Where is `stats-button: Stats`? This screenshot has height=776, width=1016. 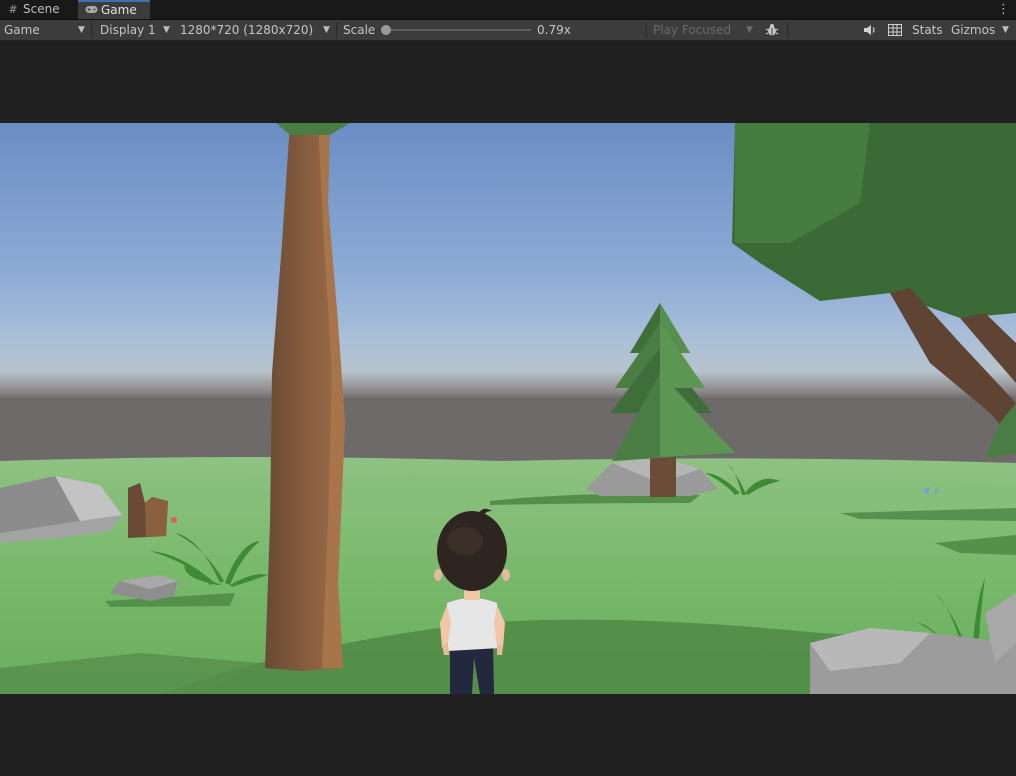
stats-button: Stats is located at coordinates (927, 30).